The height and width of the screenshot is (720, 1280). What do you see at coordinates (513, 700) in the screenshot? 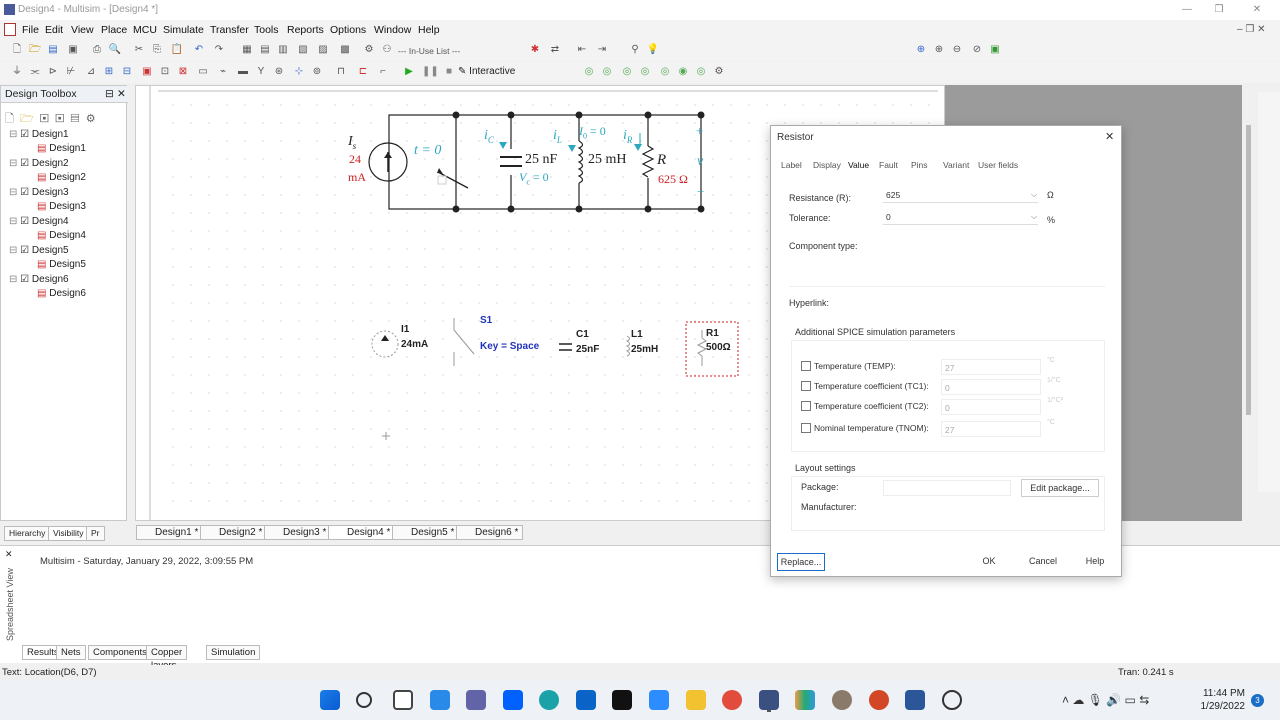
I see `dropbox-icon` at bounding box center [513, 700].